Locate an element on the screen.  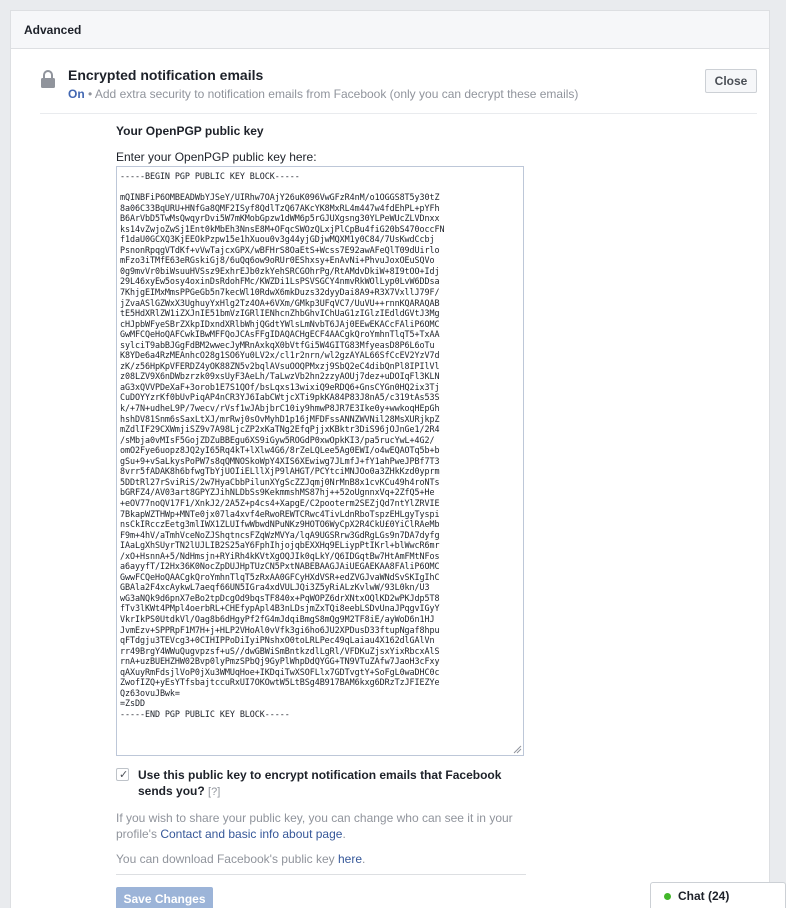
contact-info-link: Contact and basic info about page is located at coordinates (251, 834).